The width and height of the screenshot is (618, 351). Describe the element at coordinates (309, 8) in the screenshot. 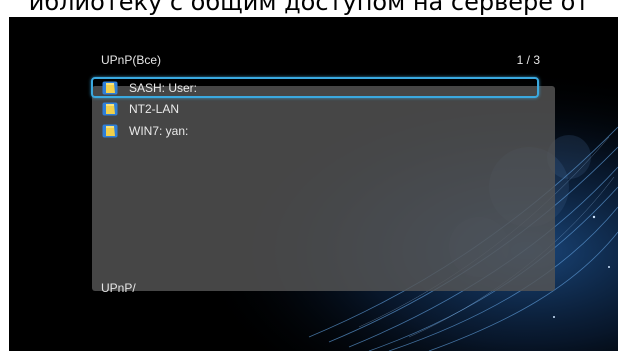

I see `page-caption-text: иблиотеку с общим доступом на сервере от` at that location.